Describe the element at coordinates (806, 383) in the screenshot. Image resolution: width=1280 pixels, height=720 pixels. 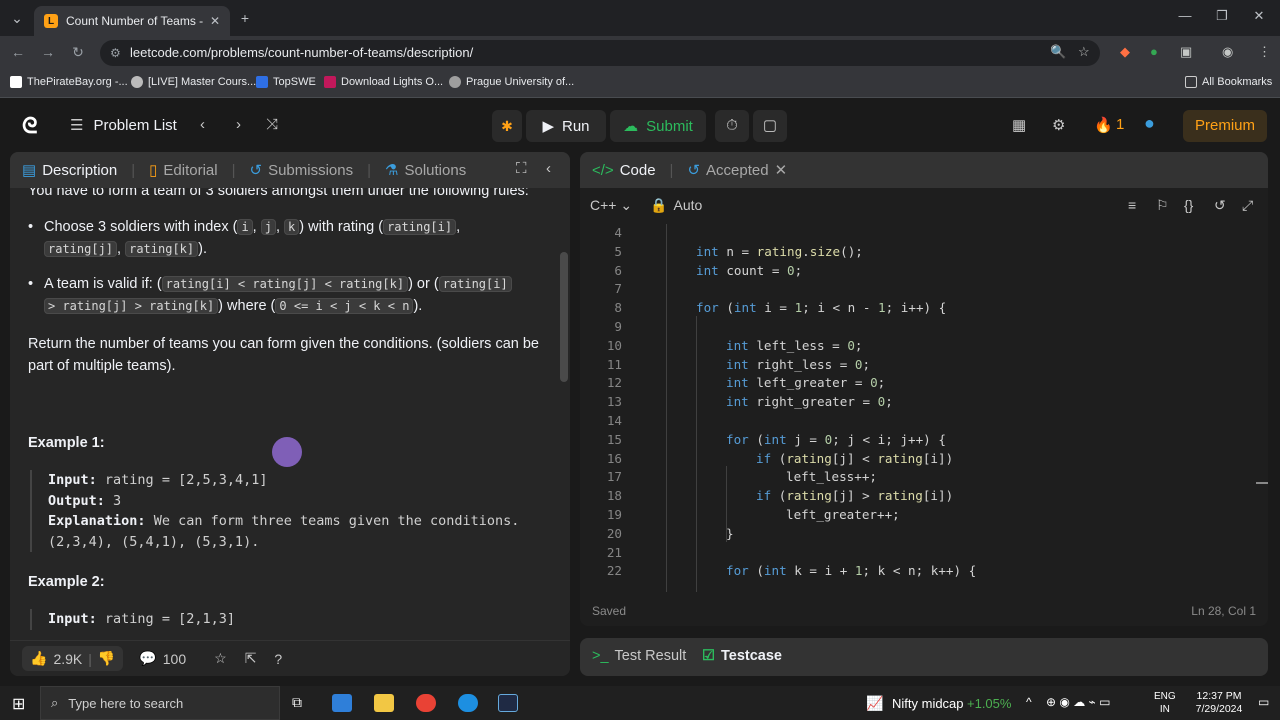
I see `line-text: int left_greater = 0;` at that location.